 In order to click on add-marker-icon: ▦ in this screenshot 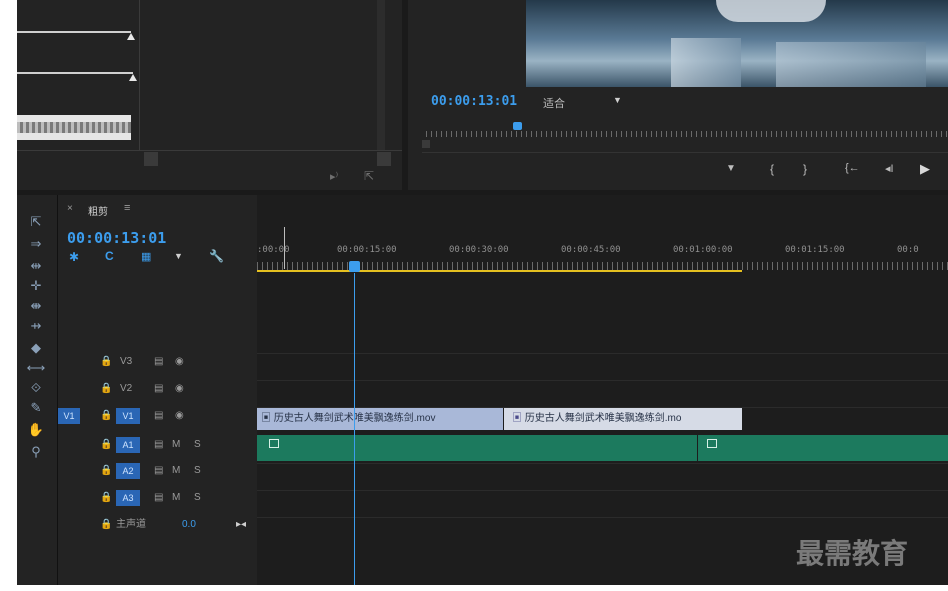, I will do `click(146, 256)`.